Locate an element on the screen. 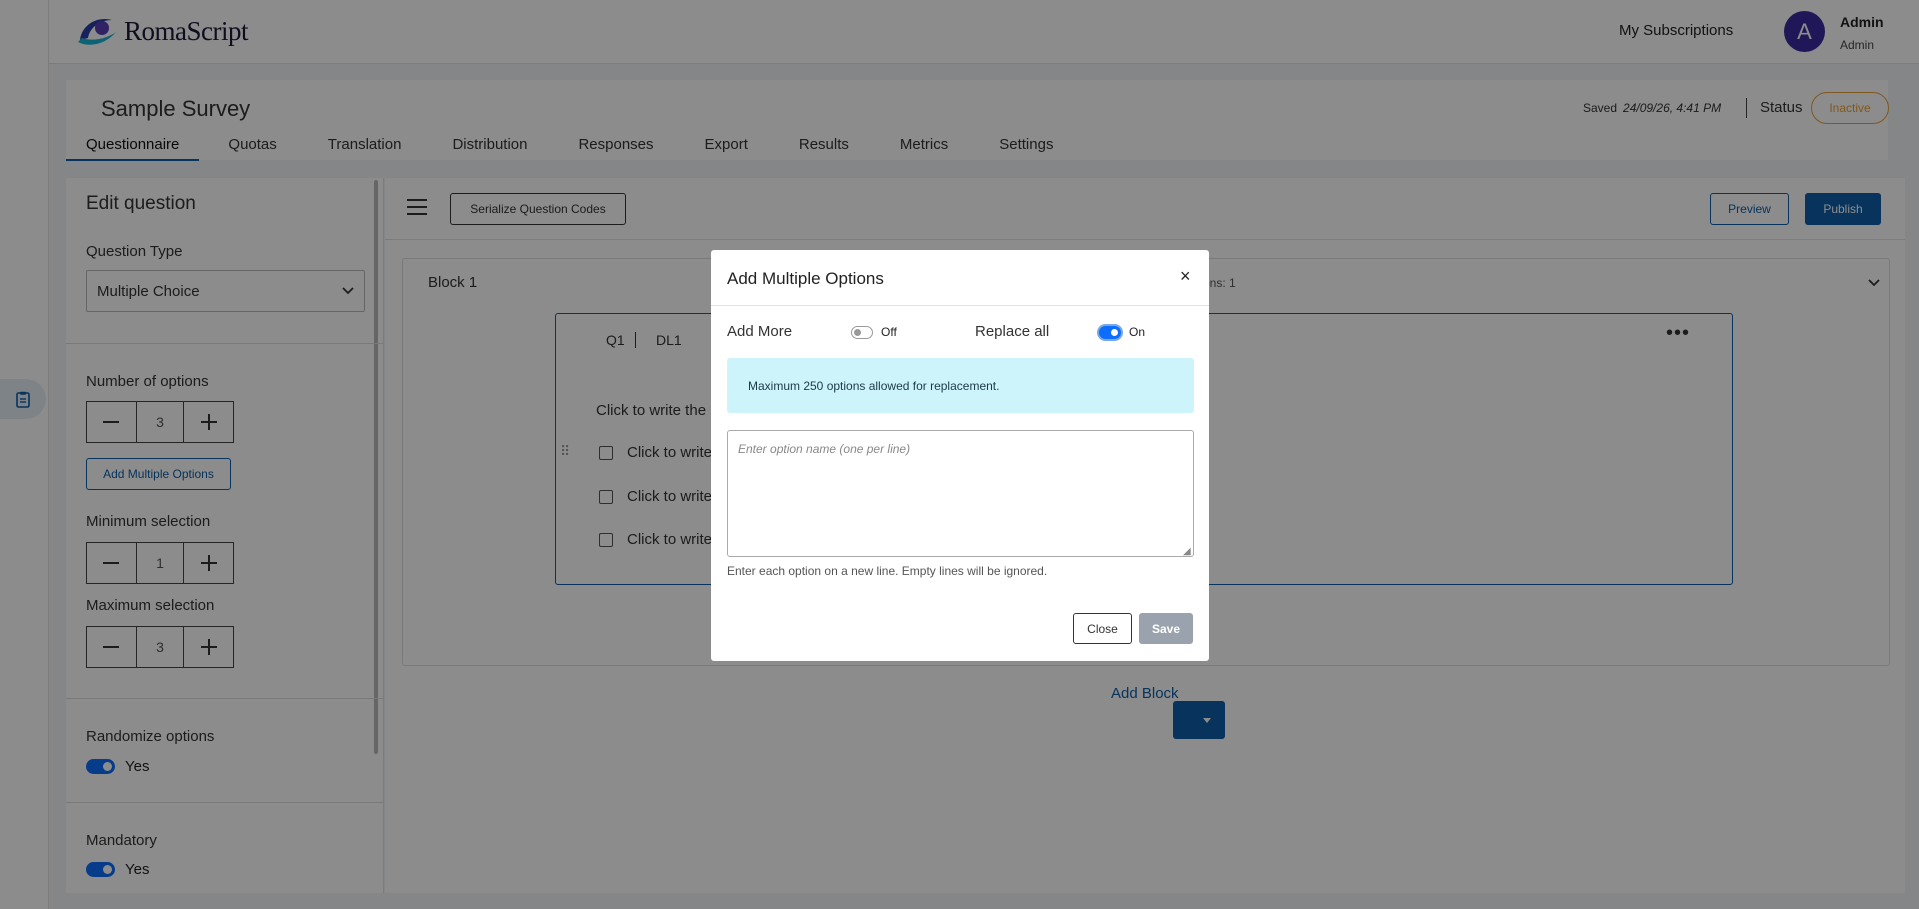 The width and height of the screenshot is (1919, 909). add-more-toggle: Off is located at coordinates (874, 332).